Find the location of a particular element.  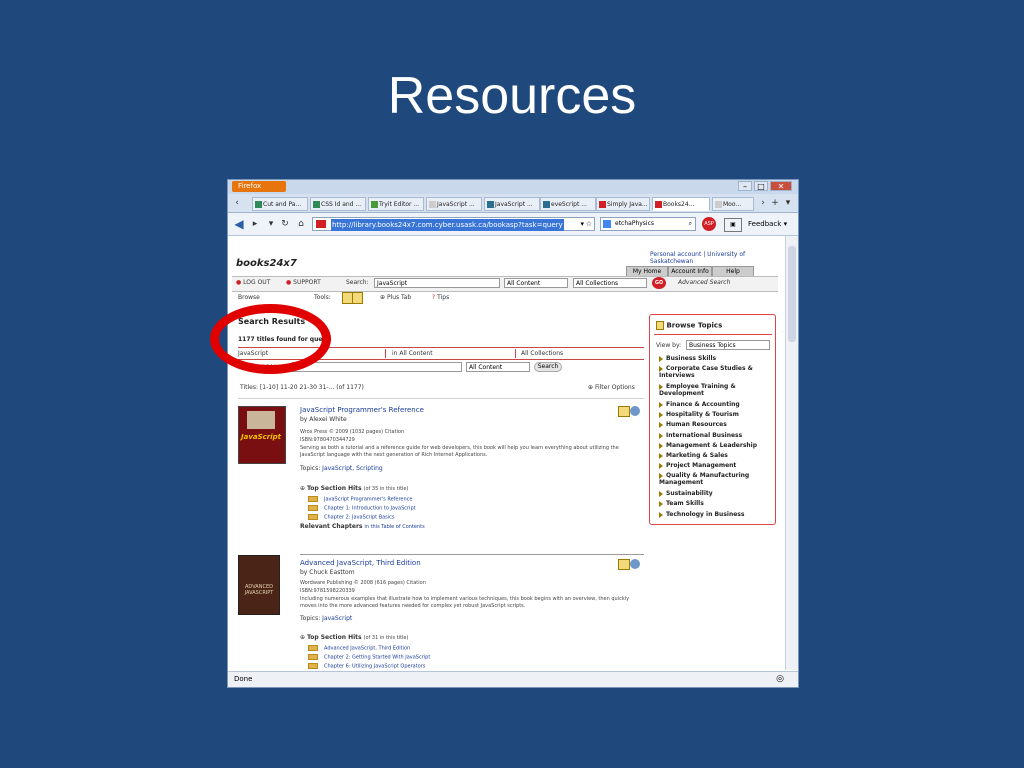

section-hit: JavaScript Programmer's Reference is located at coordinates (360, 499).